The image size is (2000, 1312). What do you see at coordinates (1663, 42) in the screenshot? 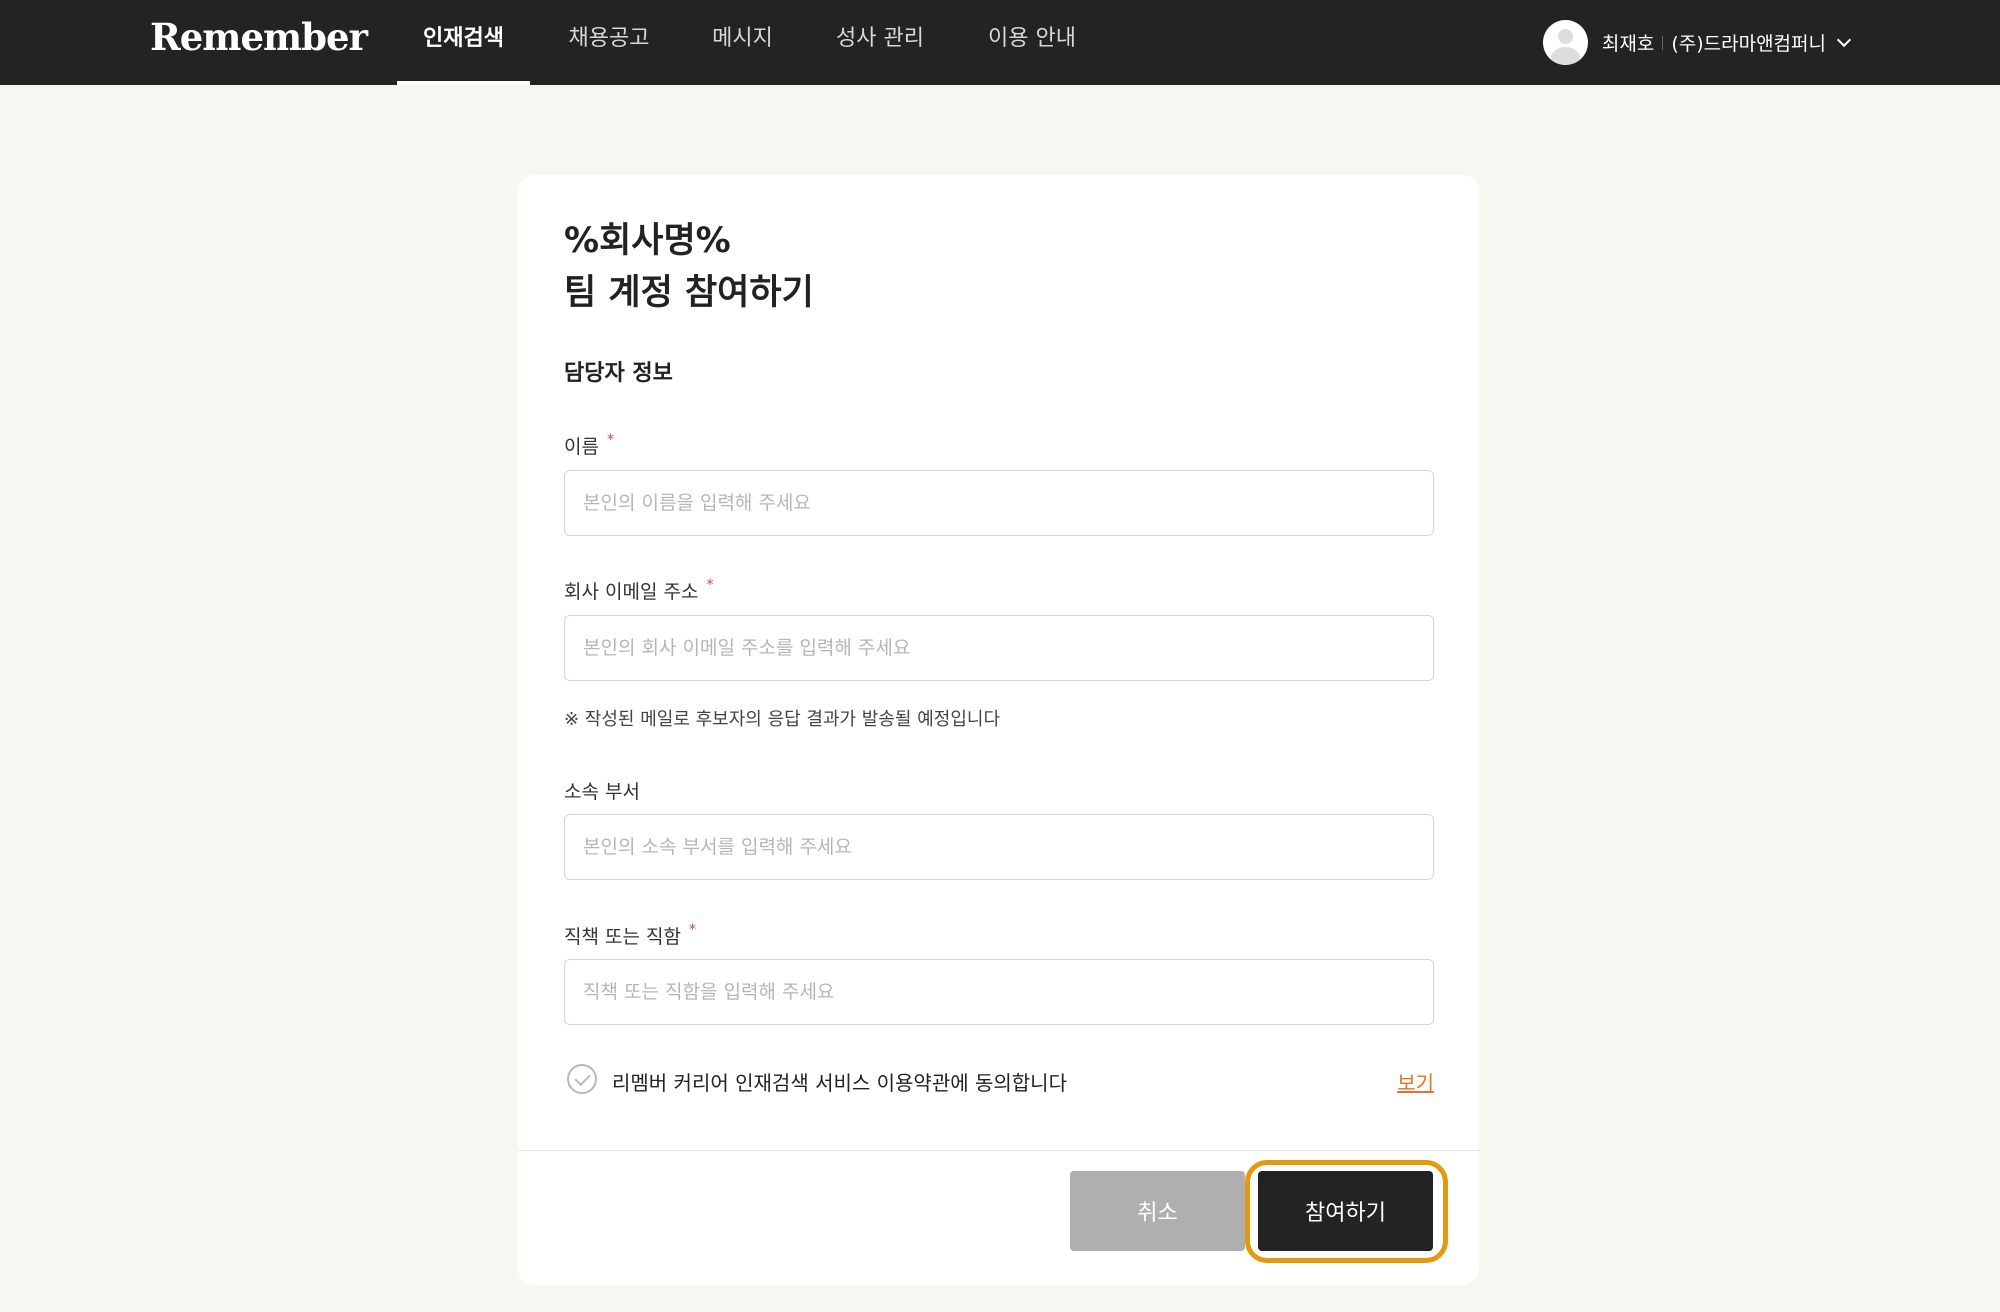
I see `user-separator` at bounding box center [1663, 42].